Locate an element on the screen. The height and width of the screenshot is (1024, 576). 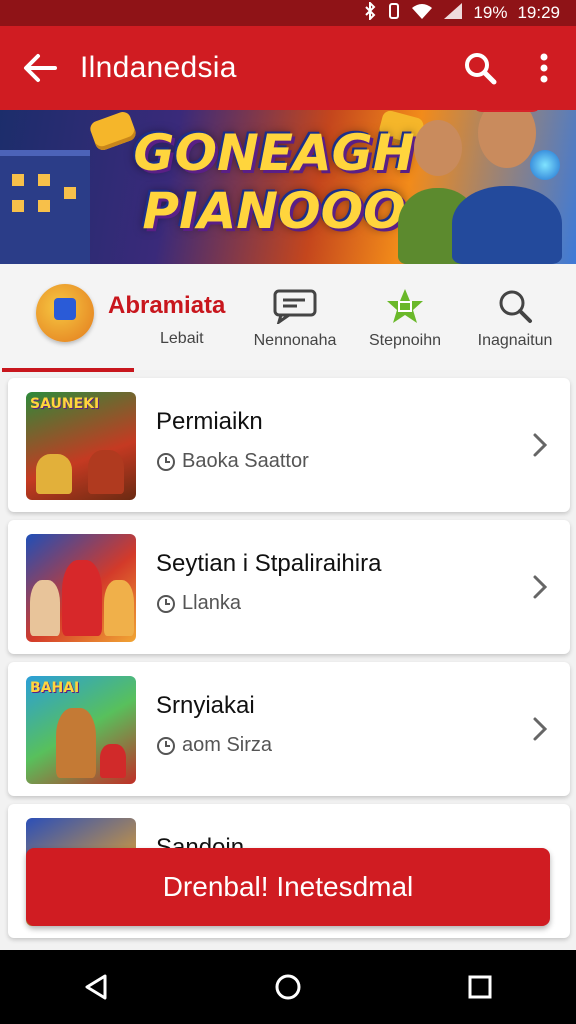
banner-title: GONEAGH PIANOOO is located at coordinates (274, 182).